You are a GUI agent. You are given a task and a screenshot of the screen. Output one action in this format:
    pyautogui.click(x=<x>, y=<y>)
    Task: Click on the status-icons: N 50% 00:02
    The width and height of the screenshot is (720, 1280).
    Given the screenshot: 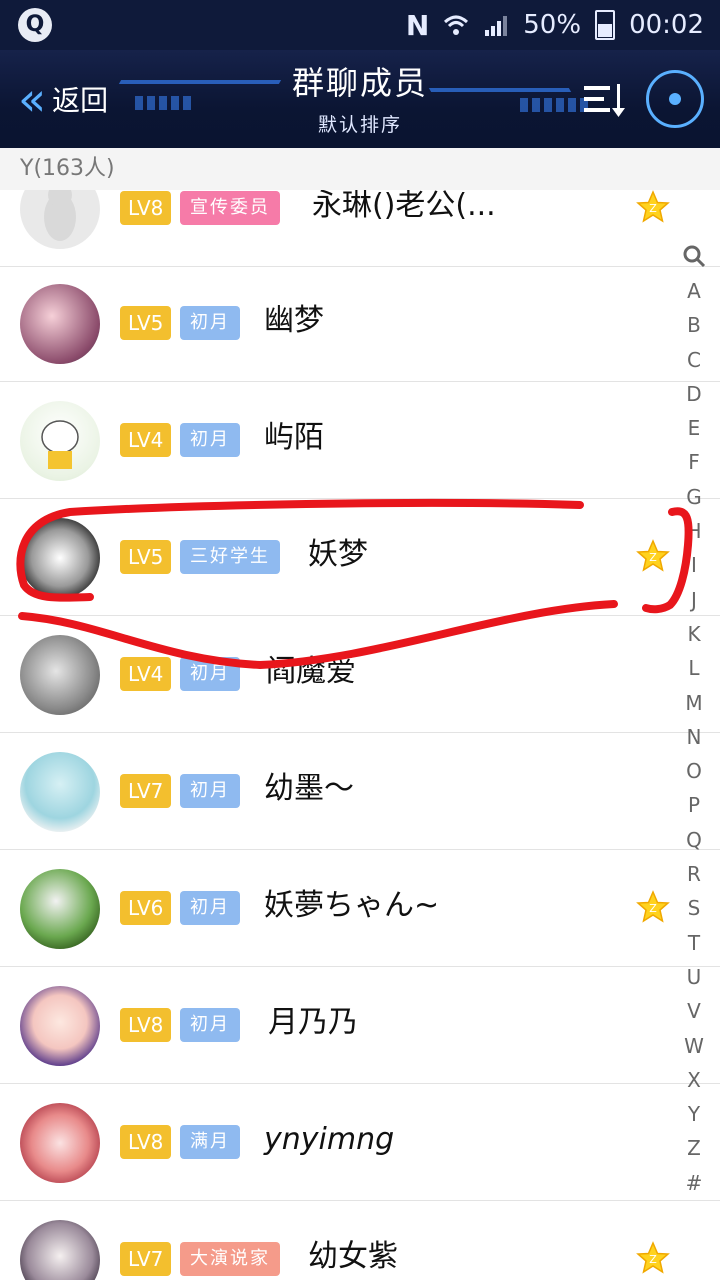 What is the action you would take?
    pyautogui.click(x=555, y=25)
    